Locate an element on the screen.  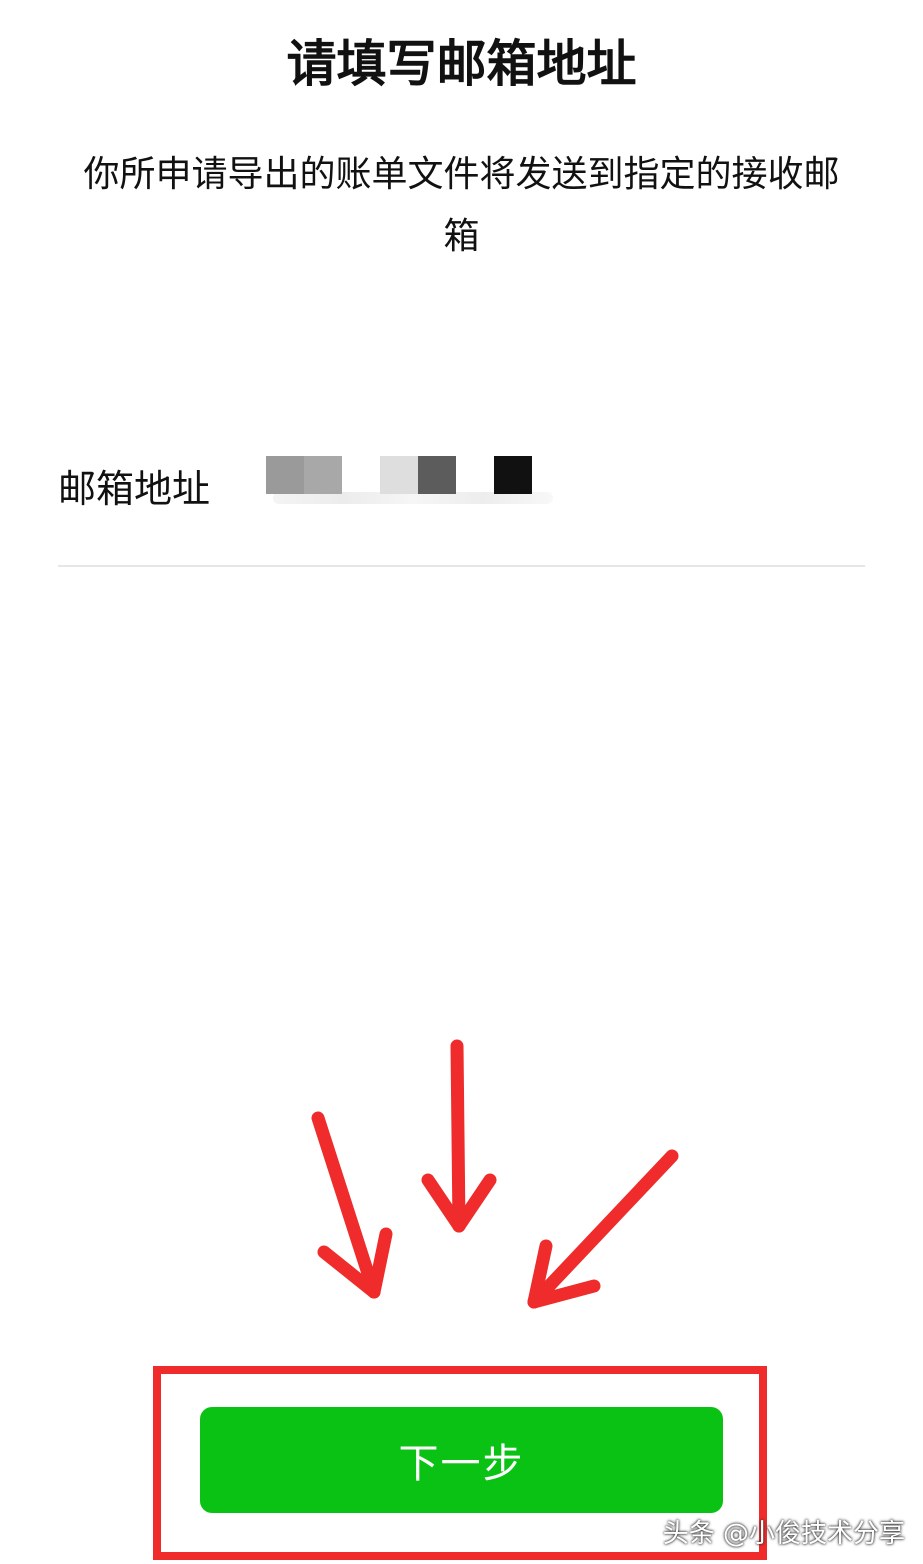
page-title: 请填写邮箱地址 is located at coordinates (461, 64).